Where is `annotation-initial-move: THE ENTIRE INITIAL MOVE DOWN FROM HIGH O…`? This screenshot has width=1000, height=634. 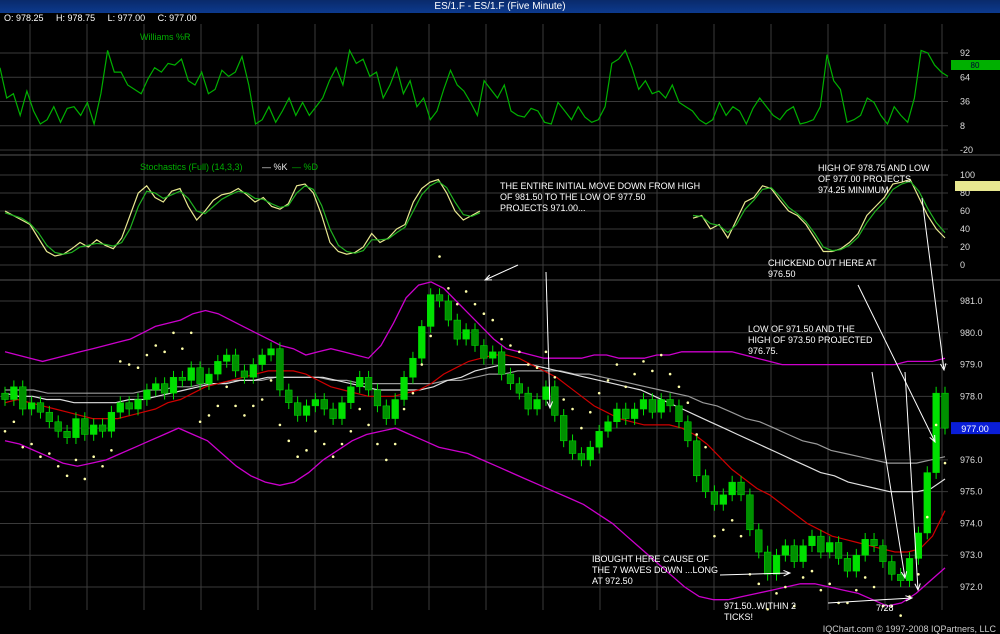 annotation-initial-move: THE ENTIRE INITIAL MOVE DOWN FROM HIGH O… is located at coordinates (600, 197).